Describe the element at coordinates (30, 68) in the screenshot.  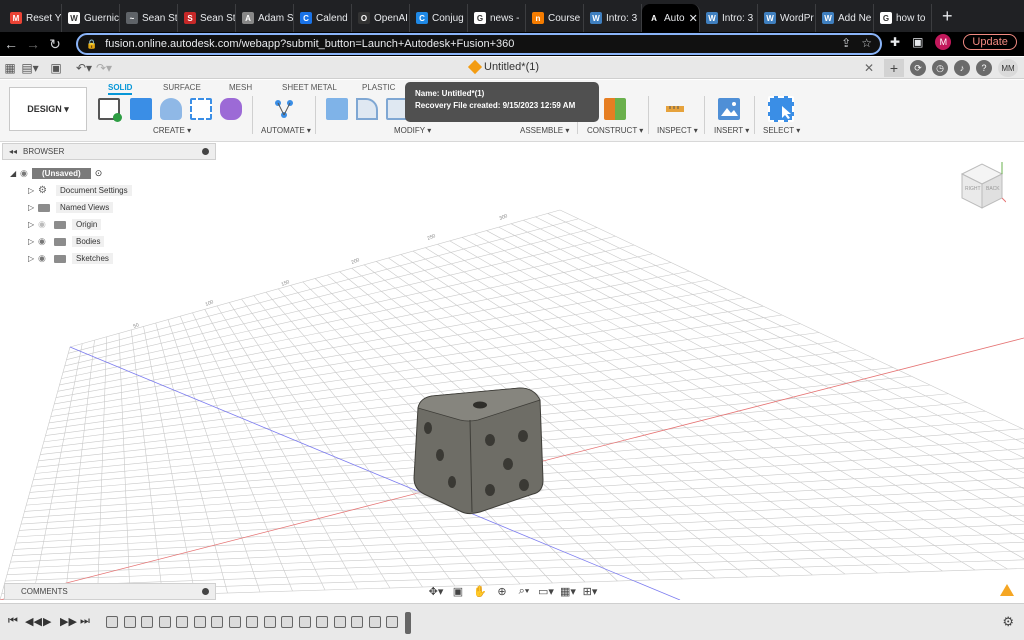
I see `file-menu-icon: ▤▾` at that location.